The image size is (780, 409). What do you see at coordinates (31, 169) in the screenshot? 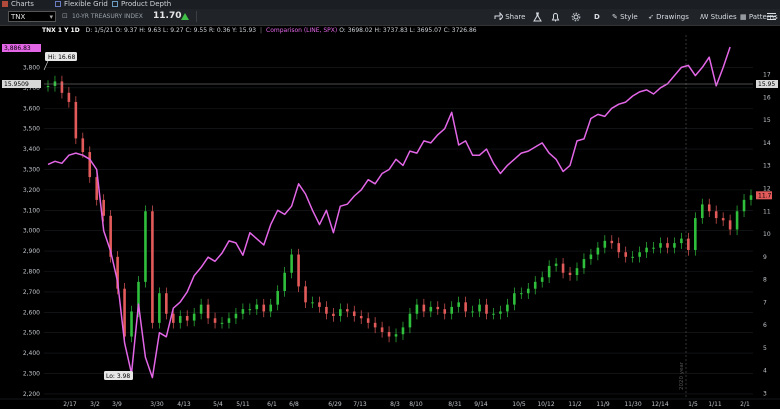
I see `left-tick-label: 3,300` at bounding box center [31, 169].